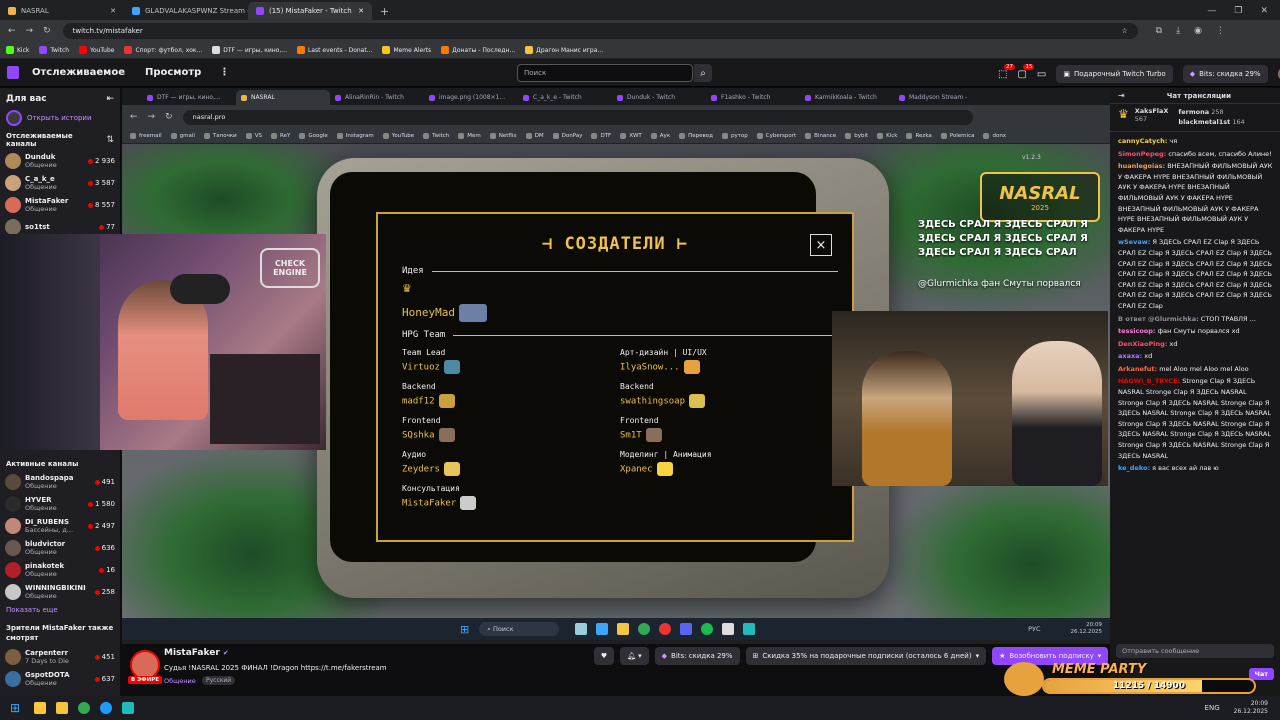 Image resolution: width=1280 pixels, height=720 pixels. Describe the element at coordinates (697, 656) in the screenshot. I see `bits-discount-button: ◆ Bits: скидка 29%` at that location.